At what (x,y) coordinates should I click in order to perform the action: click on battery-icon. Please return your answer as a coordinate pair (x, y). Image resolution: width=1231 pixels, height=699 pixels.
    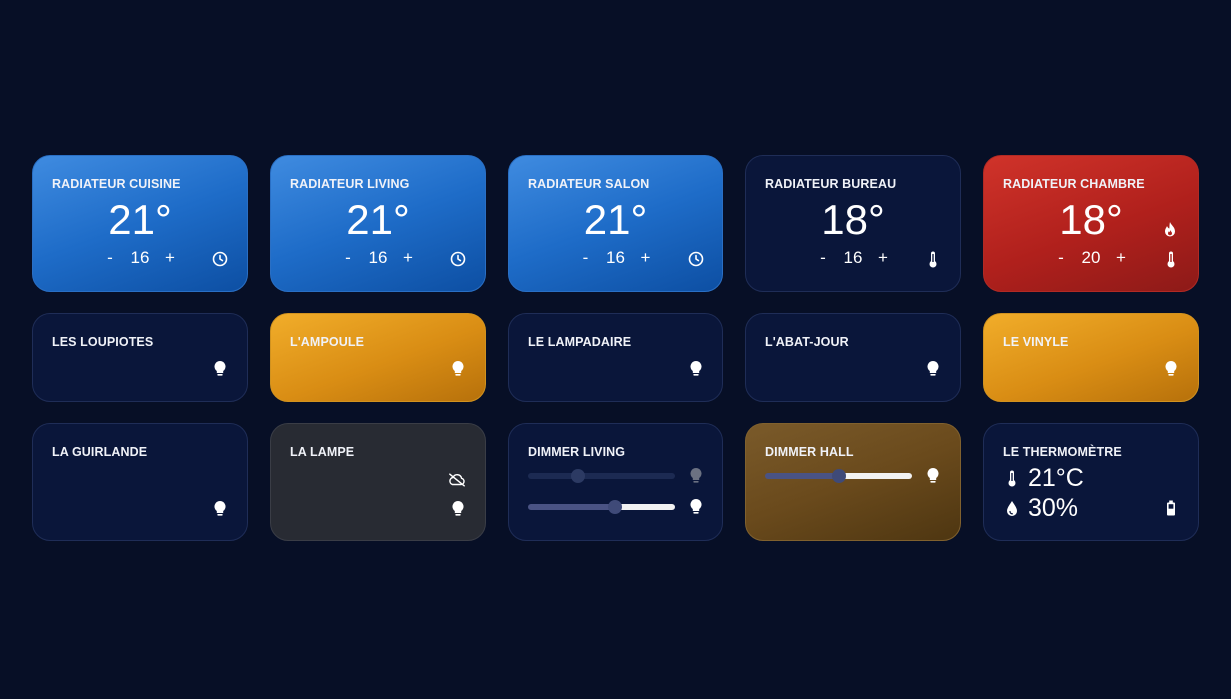
    Looking at the image, I should click on (1171, 508).